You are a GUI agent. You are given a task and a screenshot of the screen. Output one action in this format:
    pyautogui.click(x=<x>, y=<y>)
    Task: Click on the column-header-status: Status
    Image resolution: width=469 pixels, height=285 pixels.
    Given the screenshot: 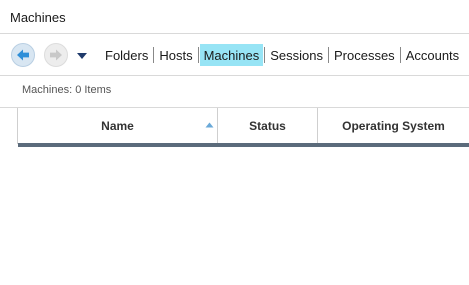 What is the action you would take?
    pyautogui.click(x=268, y=126)
    